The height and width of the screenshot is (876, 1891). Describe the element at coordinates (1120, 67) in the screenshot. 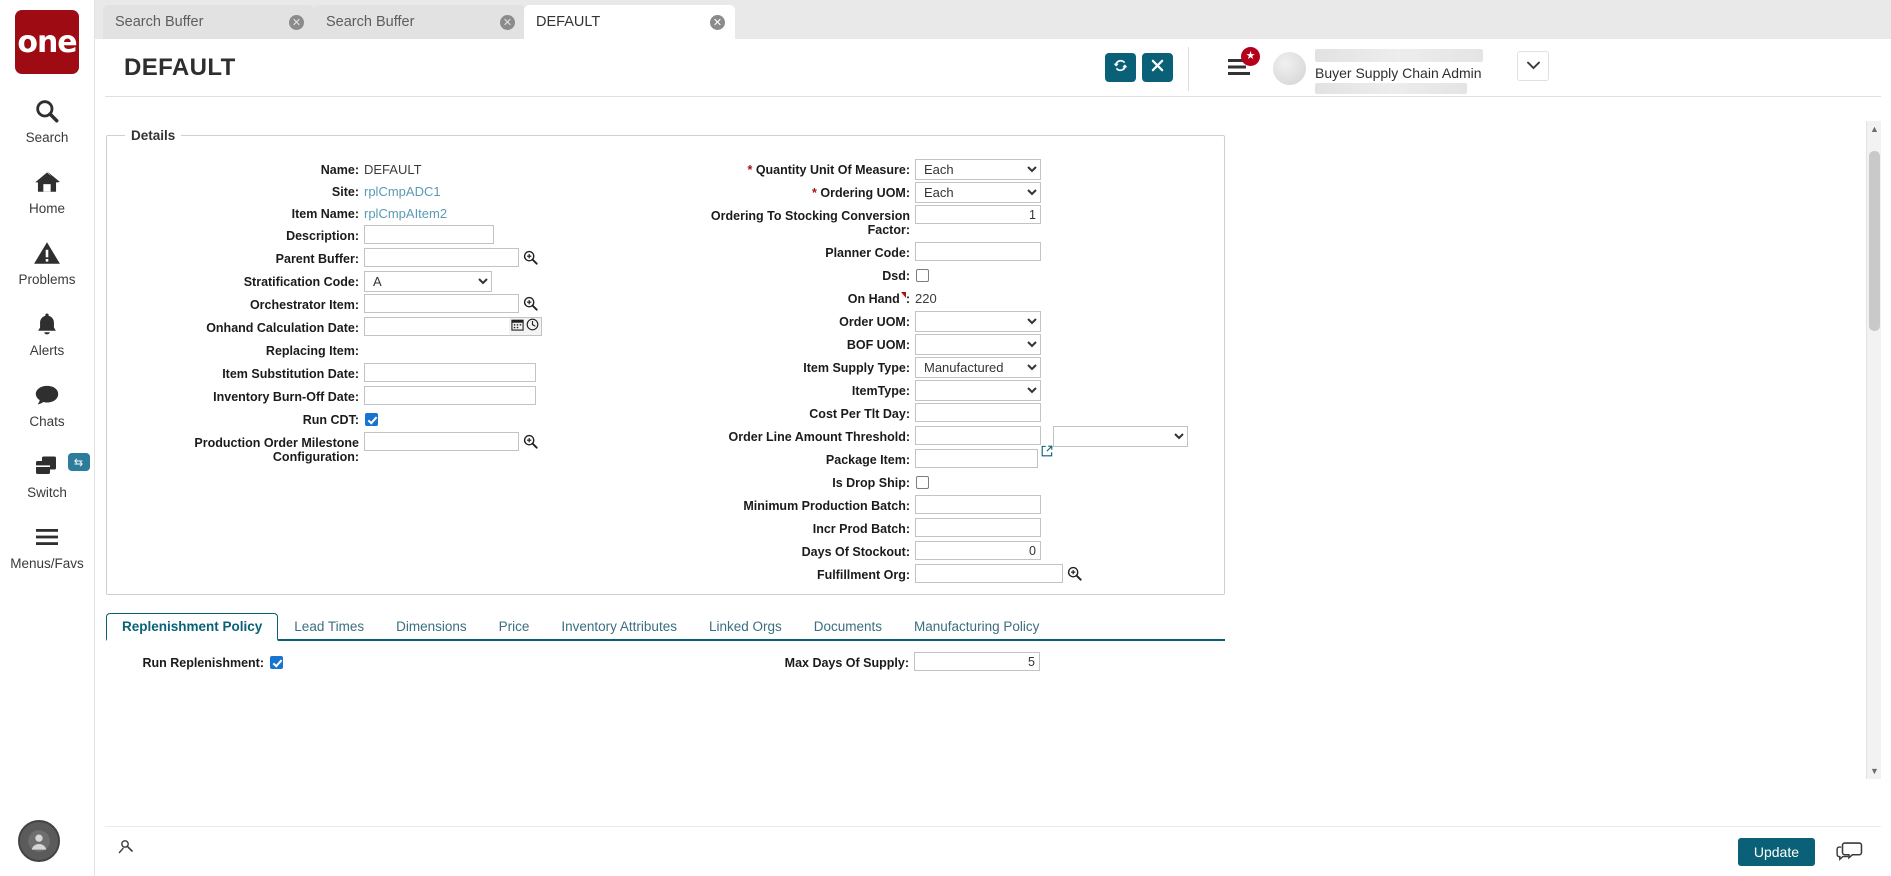

I see `refresh-button` at that location.